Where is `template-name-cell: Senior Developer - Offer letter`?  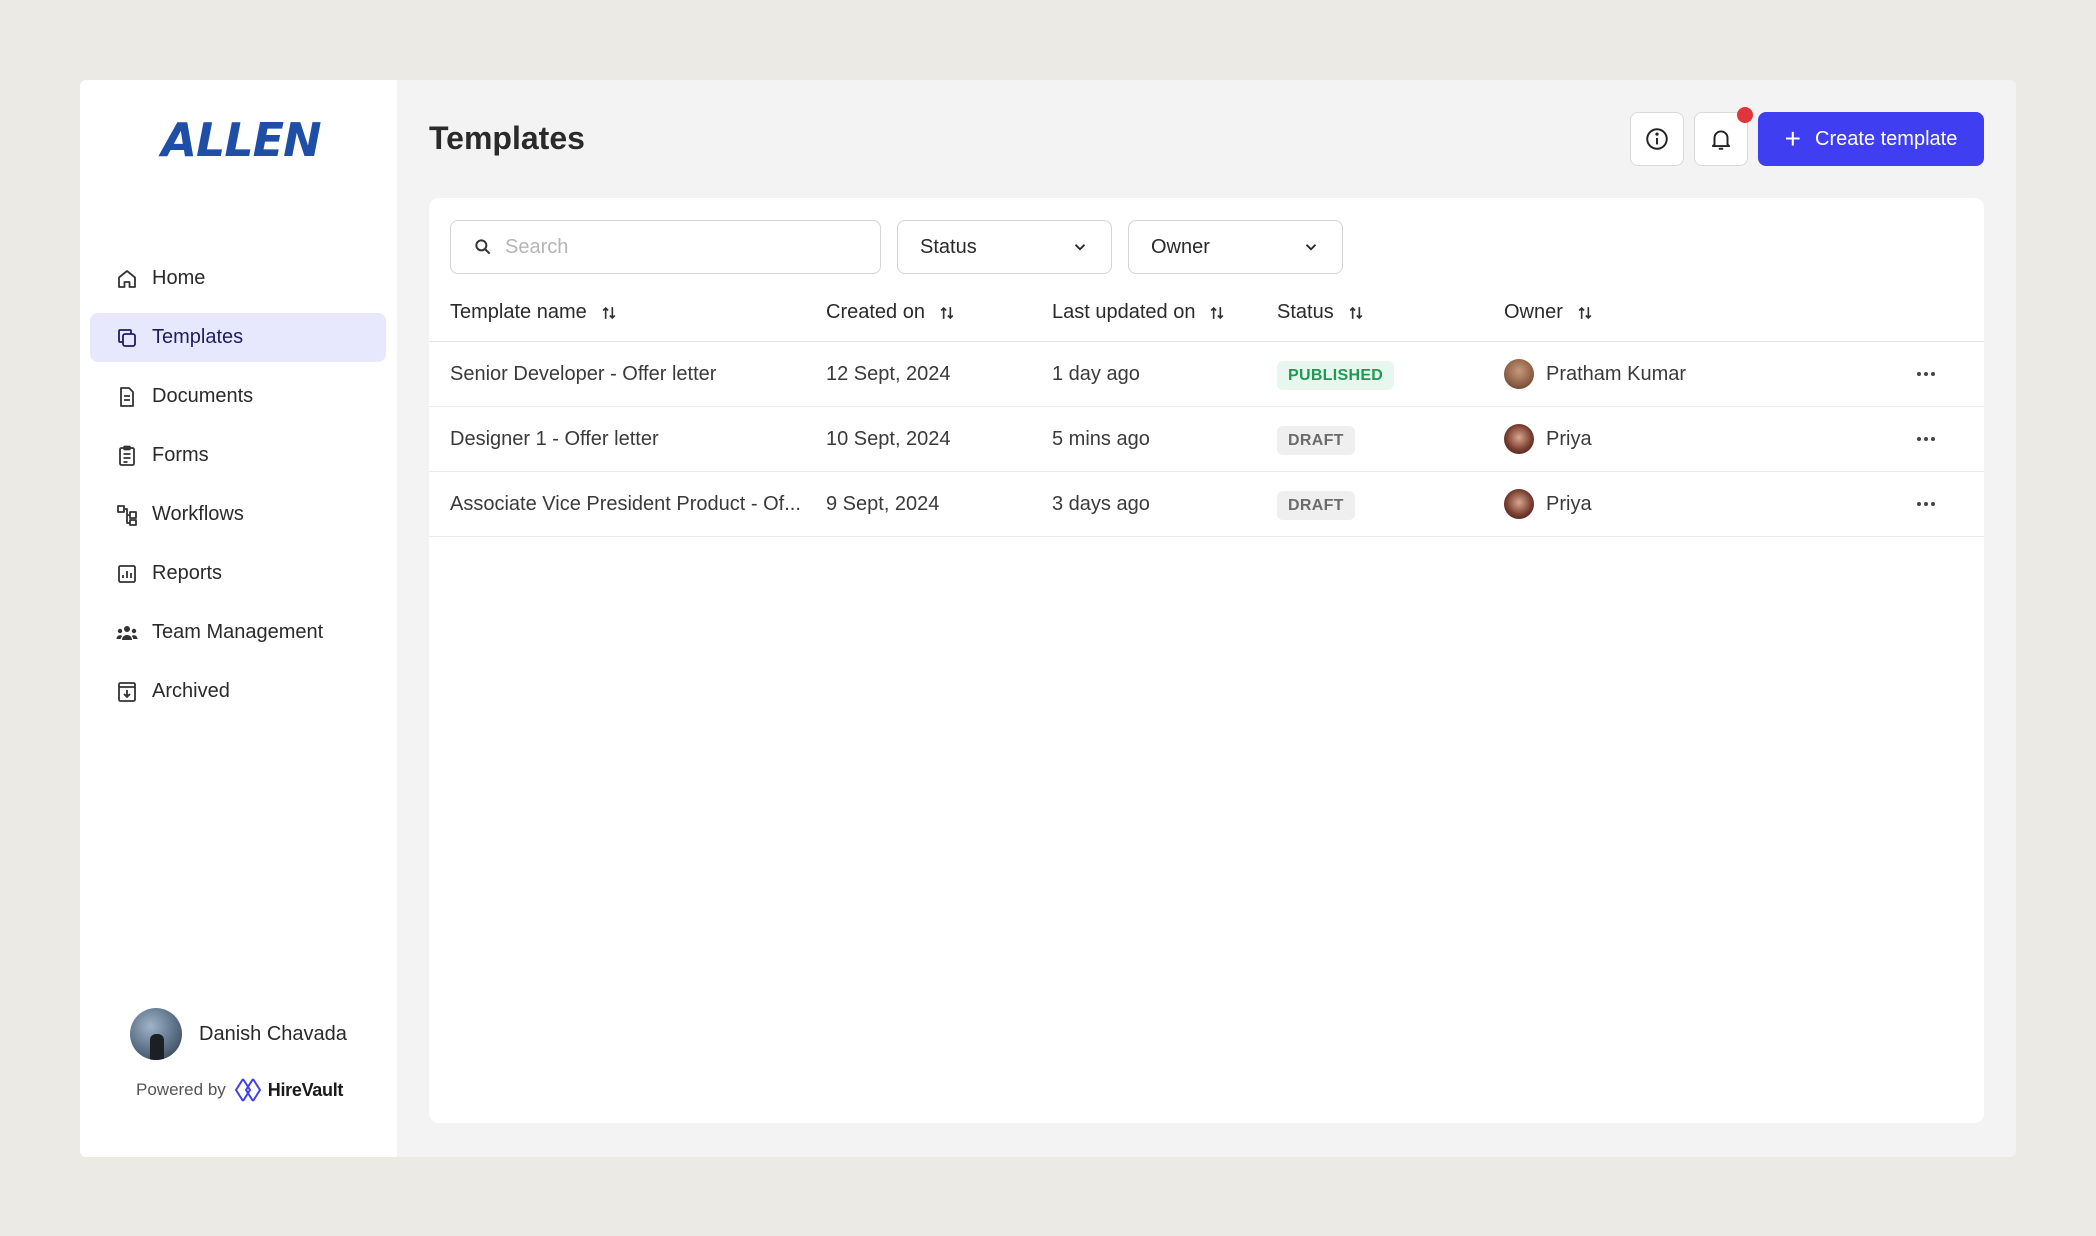
template-name-cell: Senior Developer - Offer letter is located at coordinates (630, 374).